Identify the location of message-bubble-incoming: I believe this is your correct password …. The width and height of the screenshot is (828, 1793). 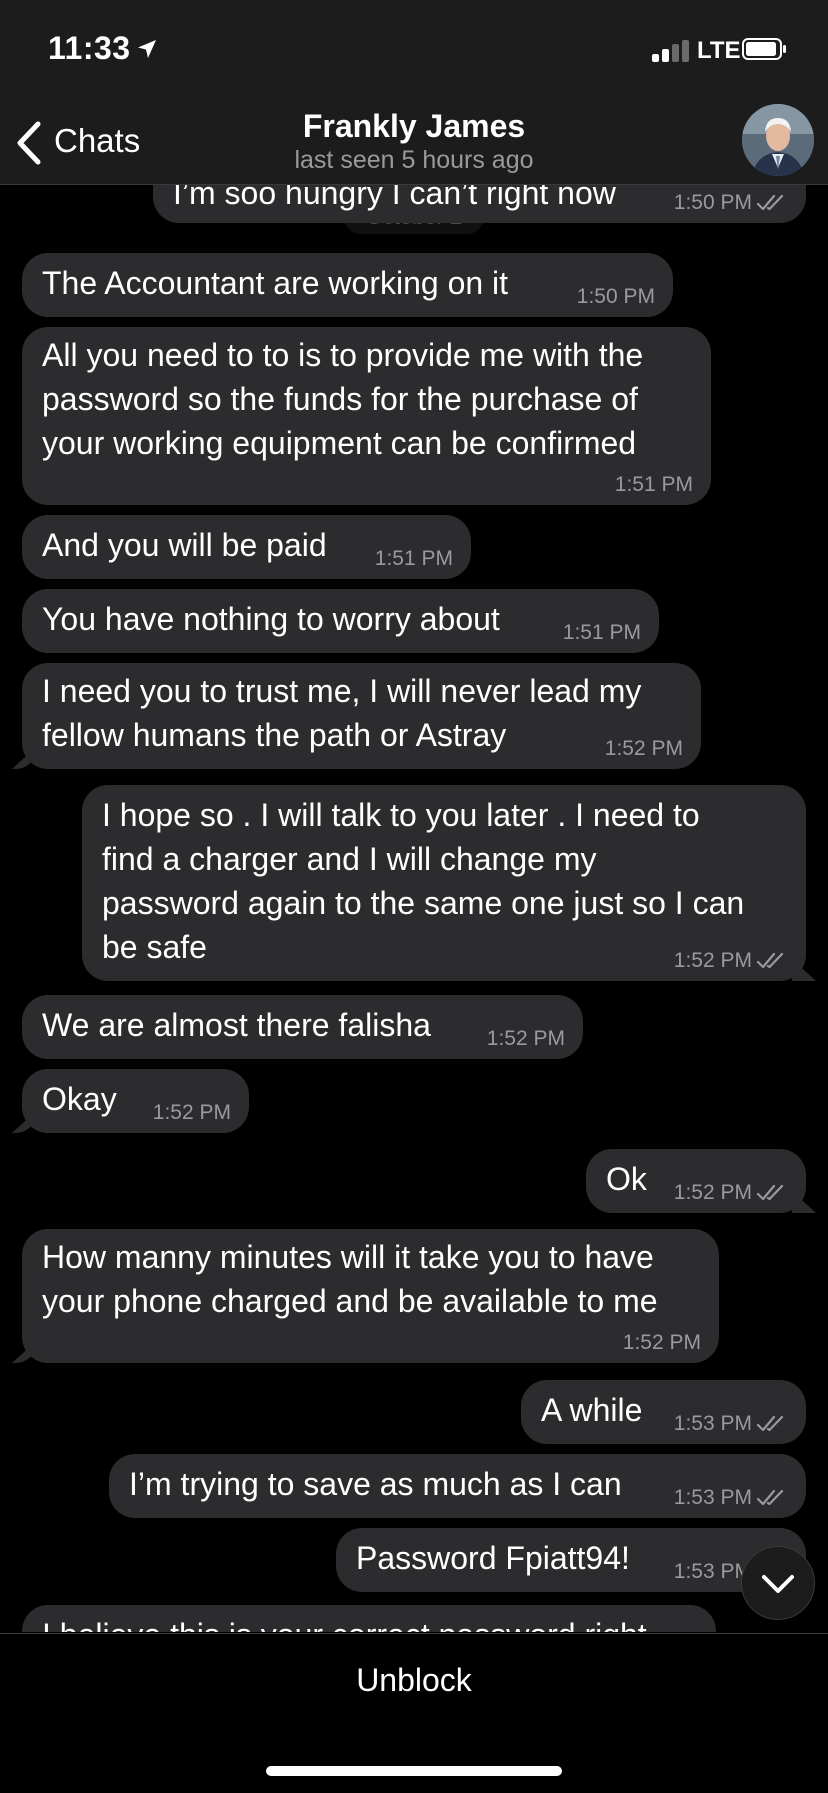
(369, 1618).